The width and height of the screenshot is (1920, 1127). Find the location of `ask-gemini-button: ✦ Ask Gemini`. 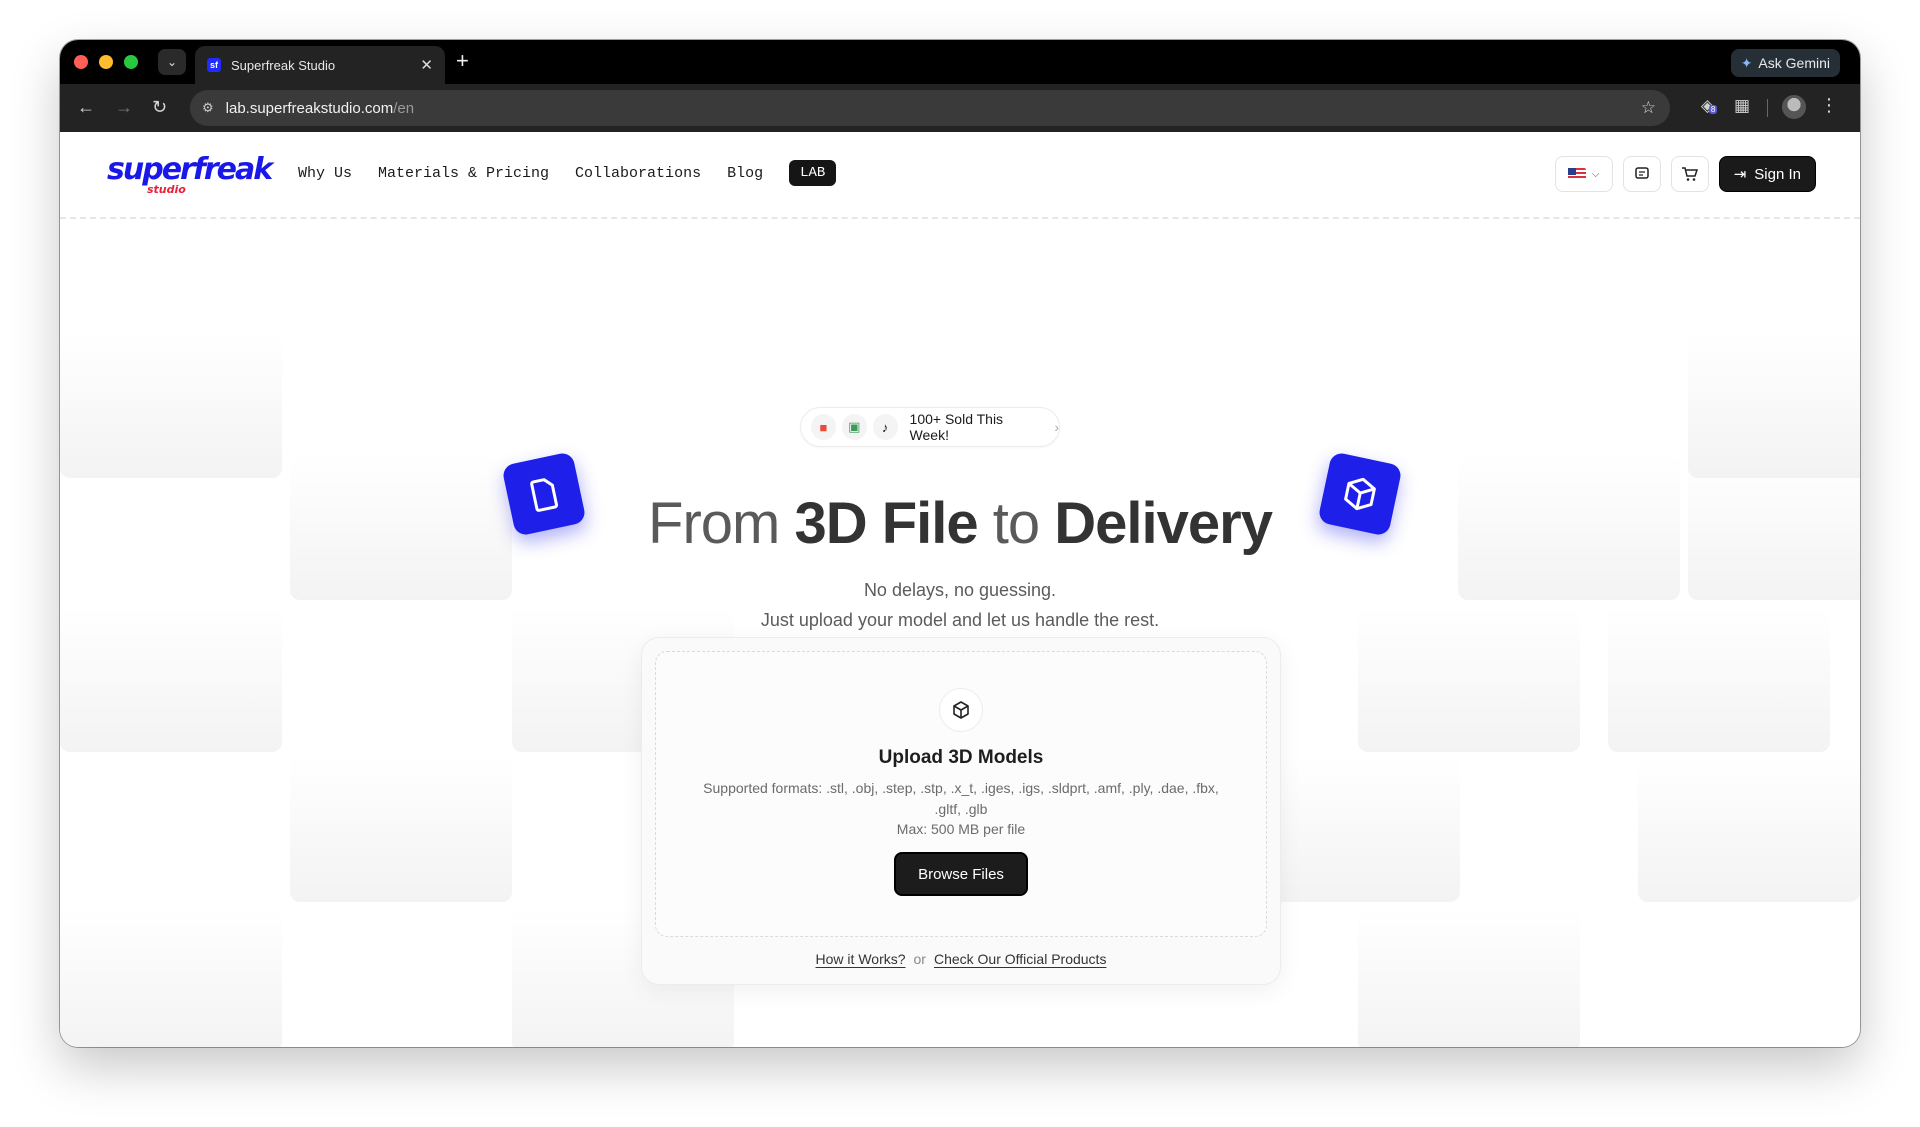

ask-gemini-button: ✦ Ask Gemini is located at coordinates (1785, 63).